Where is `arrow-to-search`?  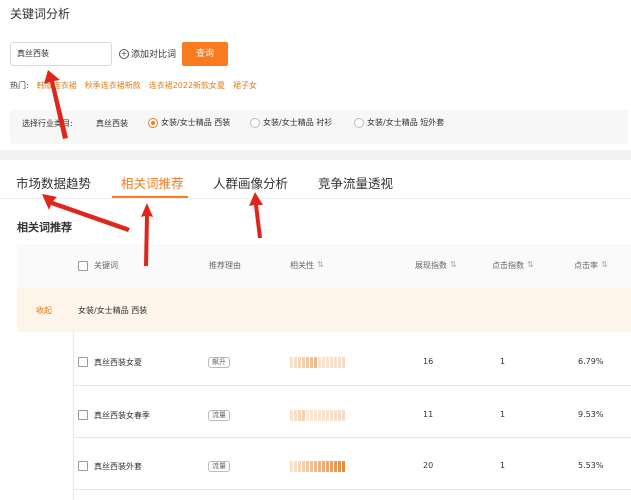
arrow-to-search is located at coordinates (56, 104).